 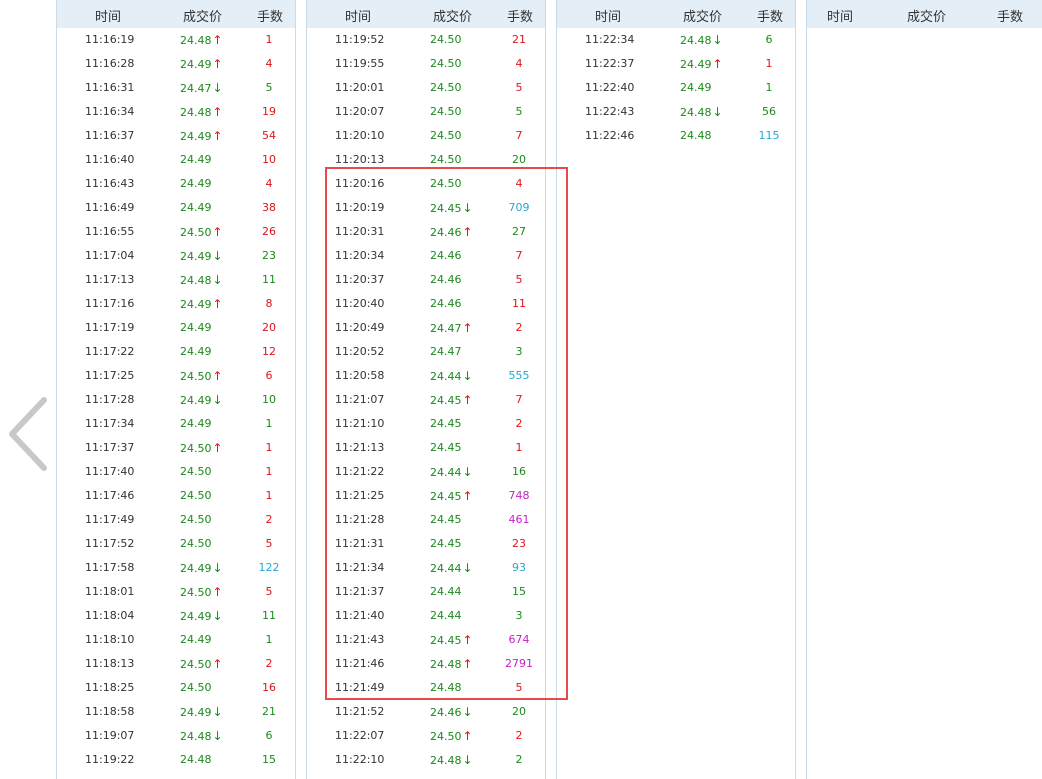 I want to click on trade-volume: 15, so click(x=519, y=591).